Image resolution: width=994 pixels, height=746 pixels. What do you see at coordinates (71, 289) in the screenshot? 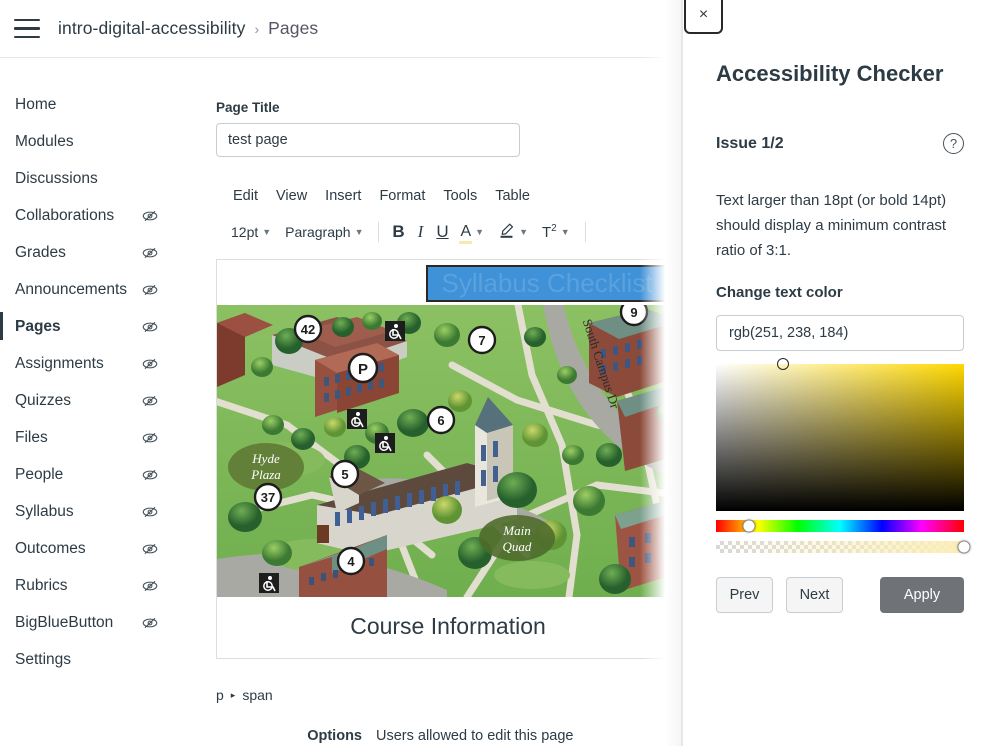
I see `sidebar-item-label: Announcements` at bounding box center [71, 289].